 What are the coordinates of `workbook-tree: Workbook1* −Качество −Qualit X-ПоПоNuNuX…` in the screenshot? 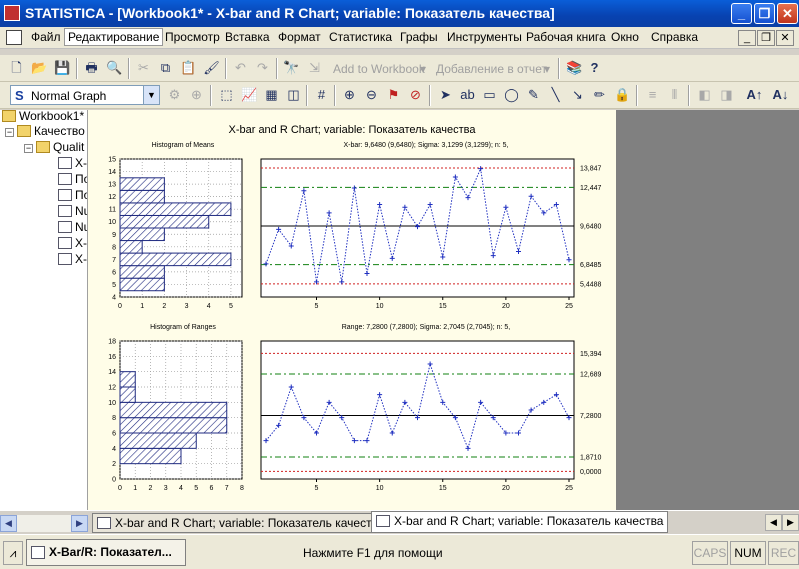 It's located at (44, 310).